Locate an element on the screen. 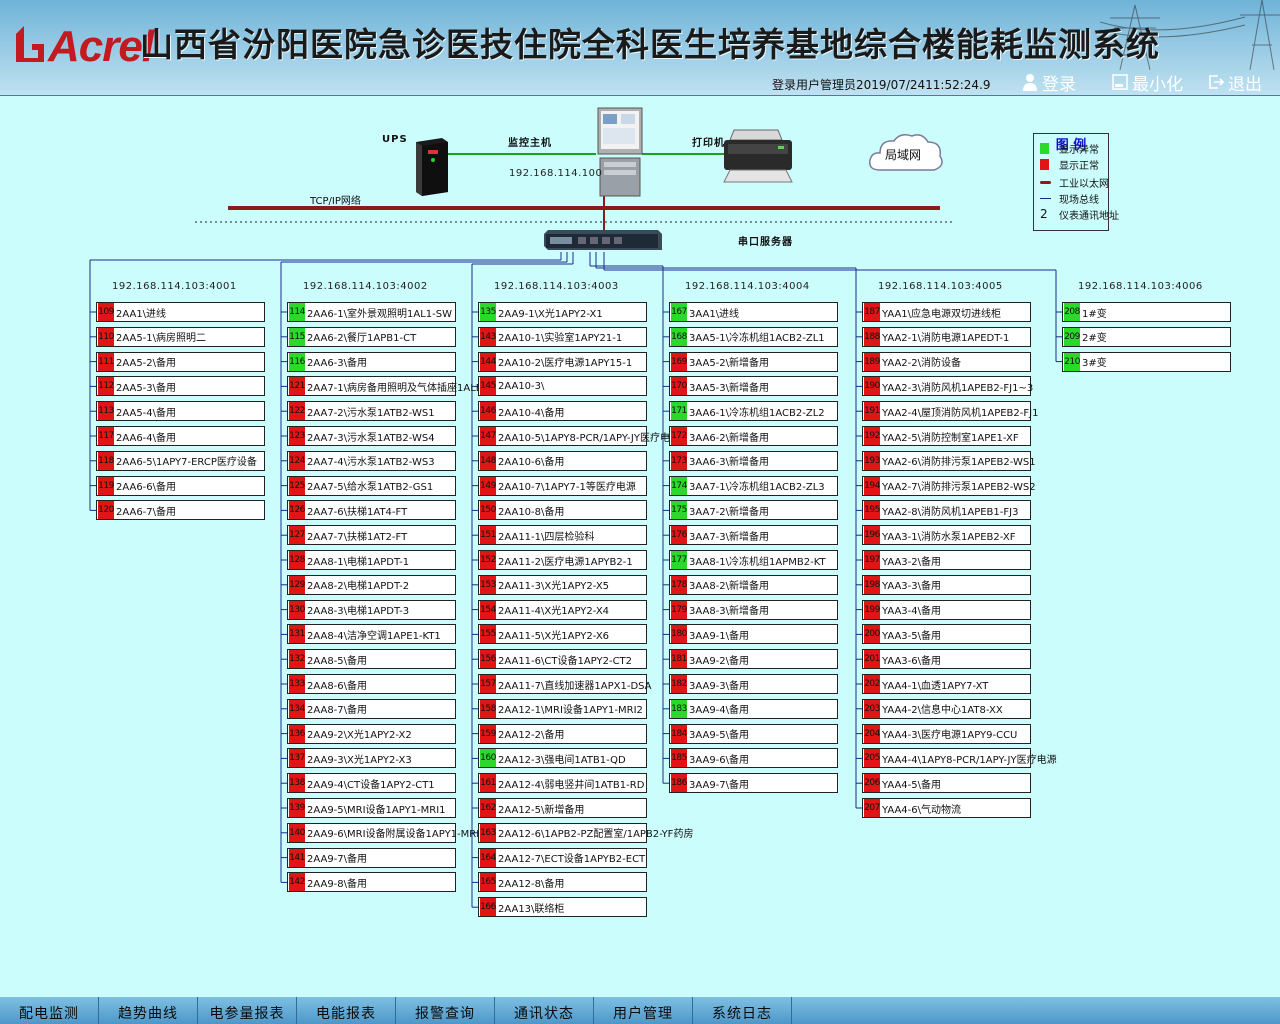 Image resolution: width=1280 pixels, height=1024 pixels. device-row: 134 2AA8-7\备用 is located at coordinates (371, 708).